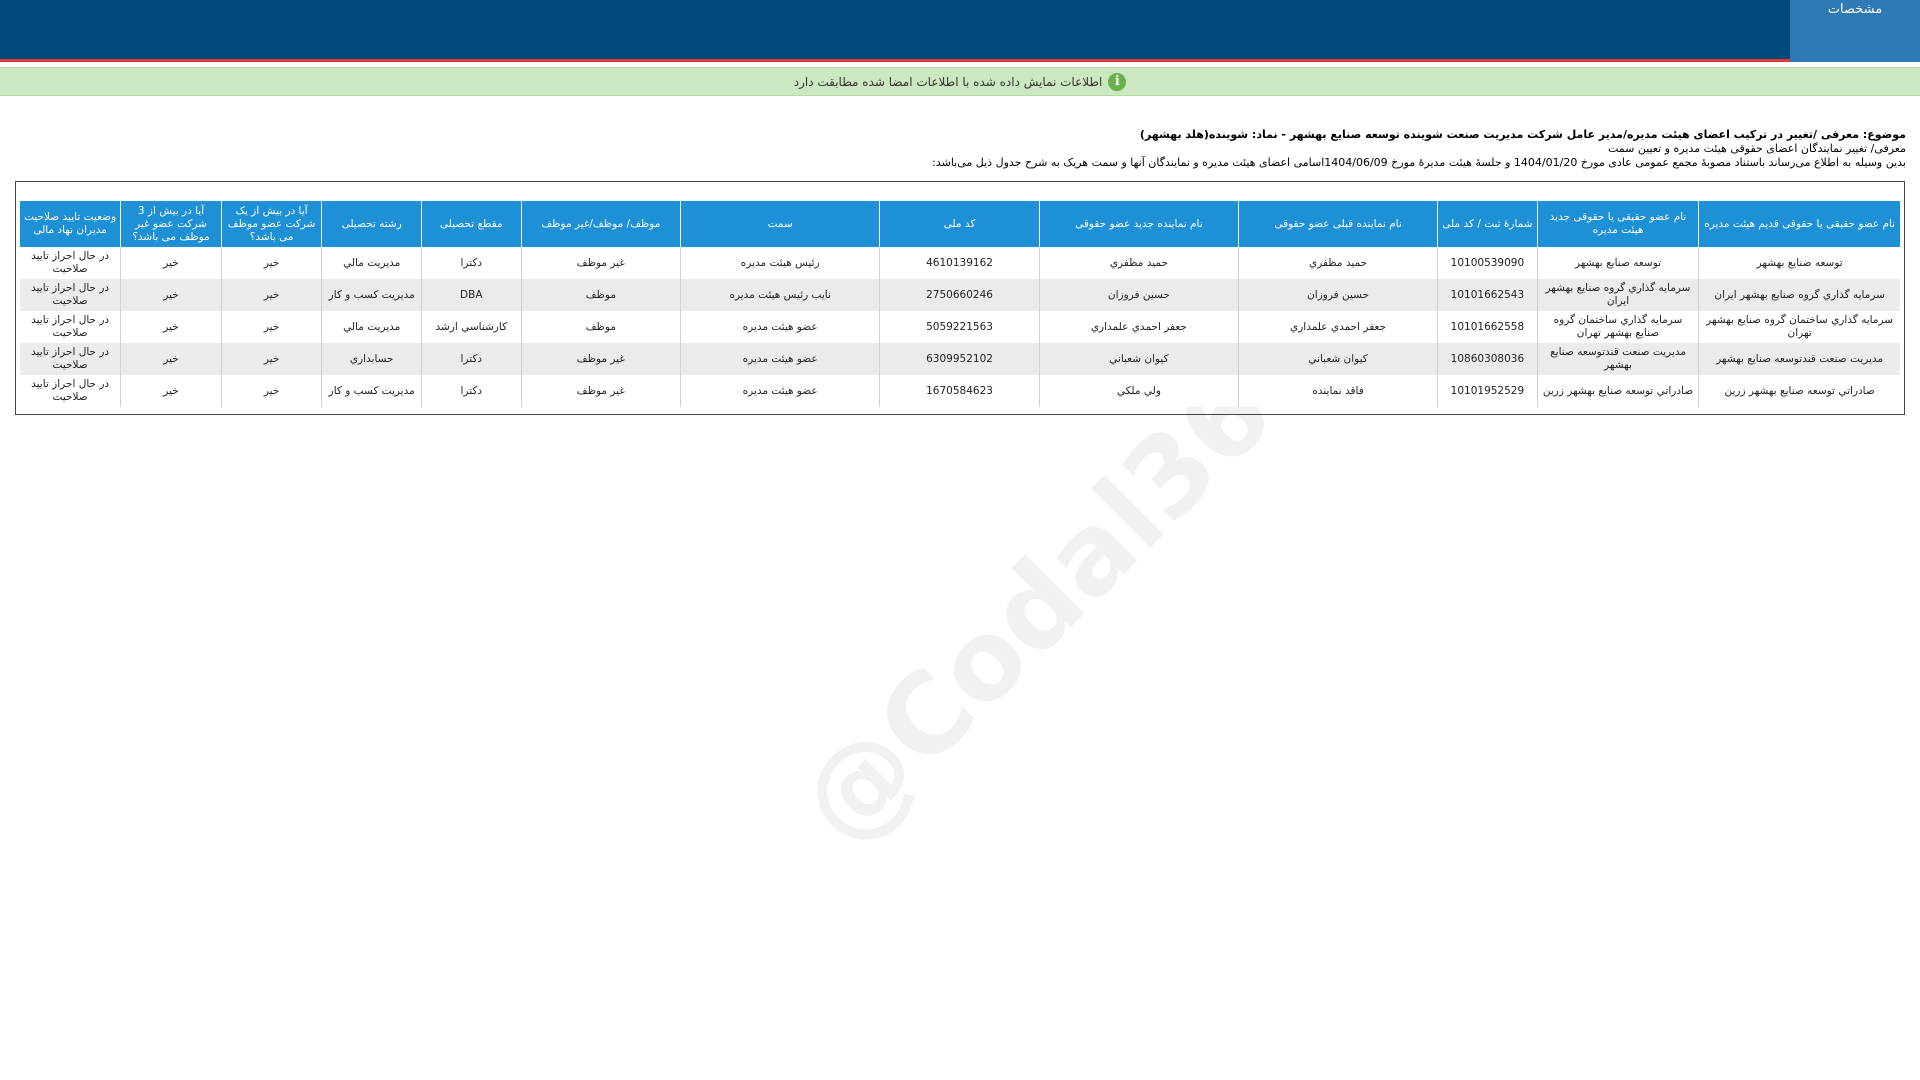  What do you see at coordinates (1617, 391) in the screenshot?
I see `cell-new-member: صادراتي توسعه صنايع بهشهر زرين` at bounding box center [1617, 391].